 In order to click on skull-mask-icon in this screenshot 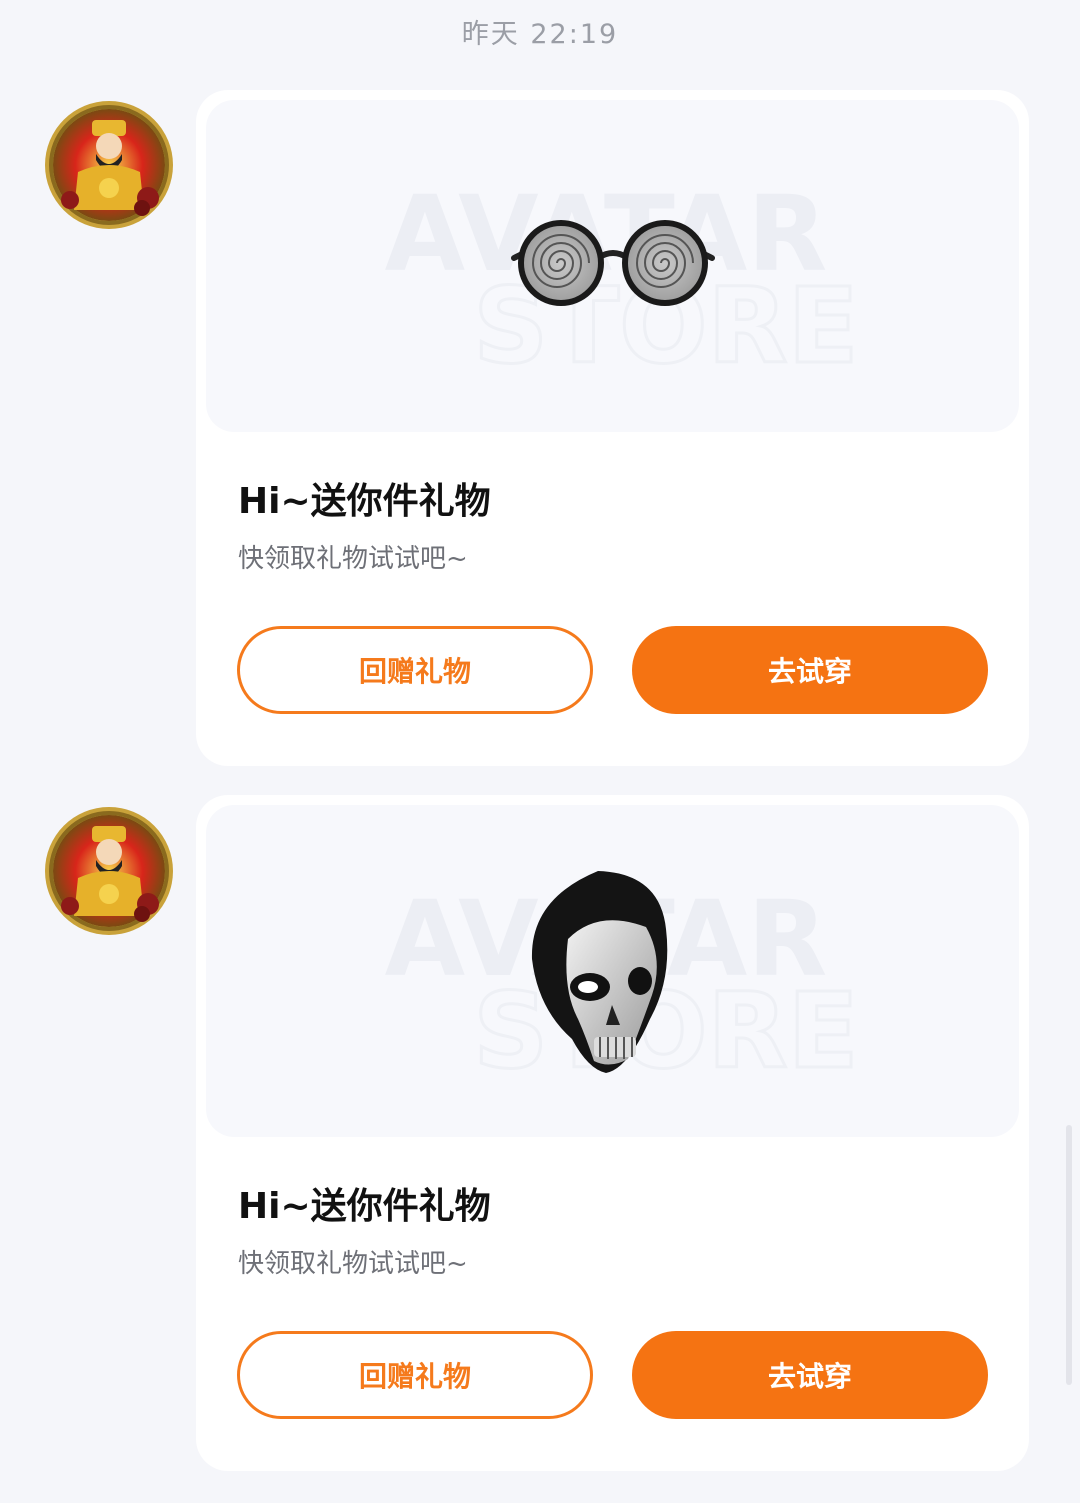, I will do `click(599, 972)`.